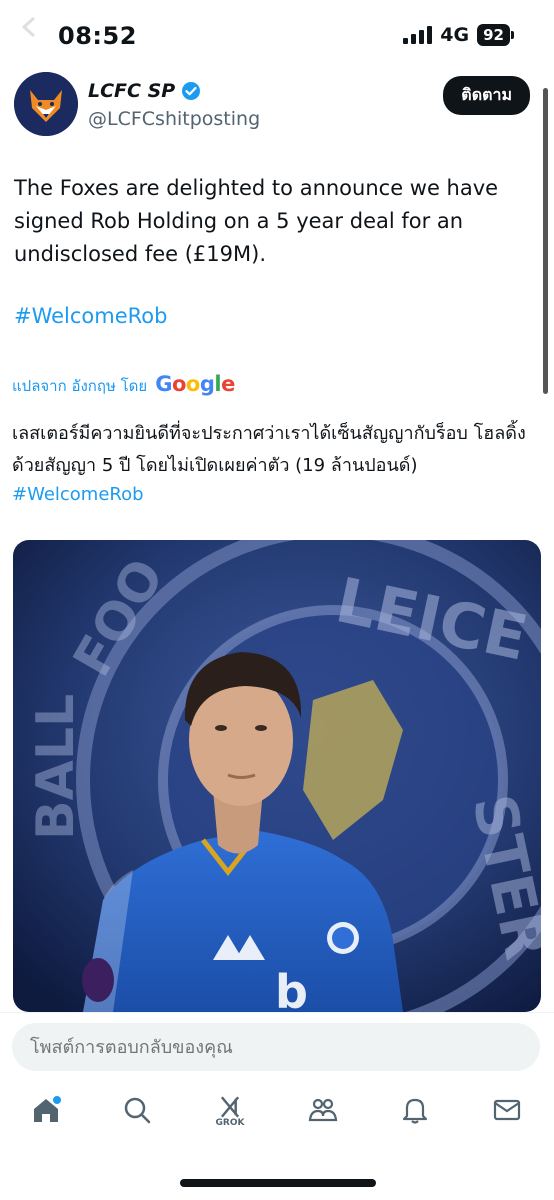  I want to click on svg-text: BALL, so click(56, 767).